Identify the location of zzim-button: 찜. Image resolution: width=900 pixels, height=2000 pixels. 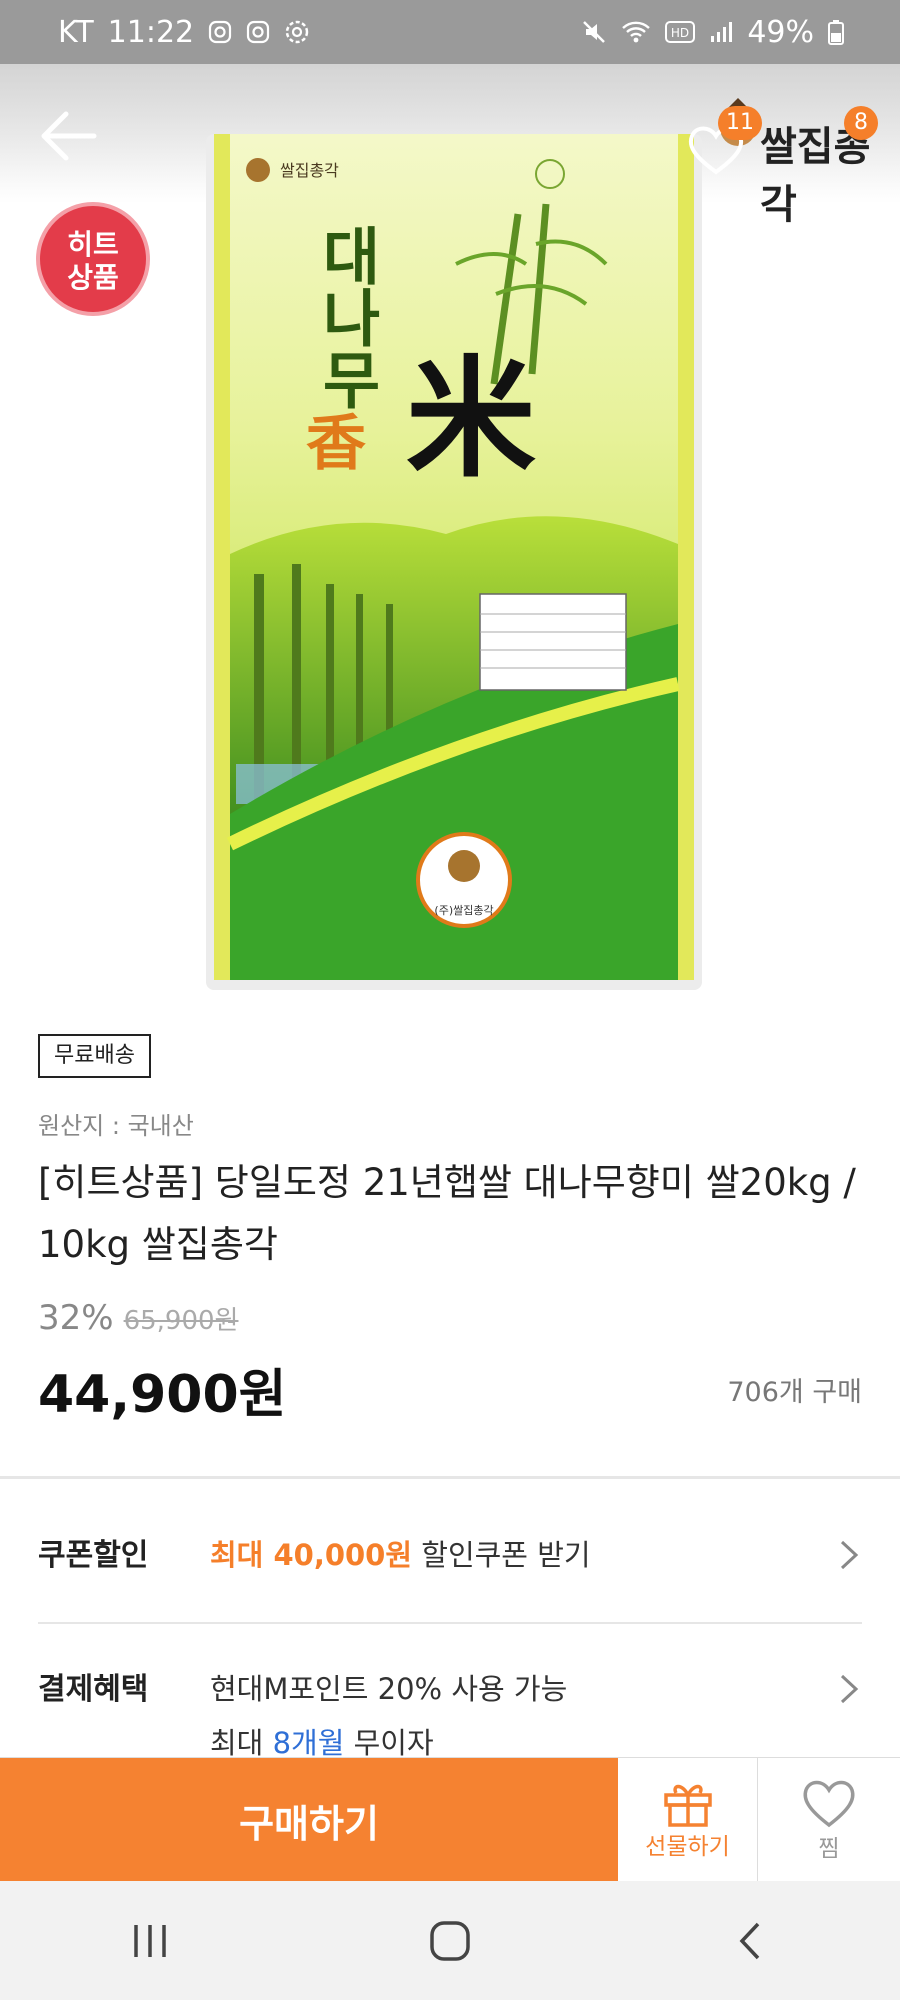
(829, 1820).